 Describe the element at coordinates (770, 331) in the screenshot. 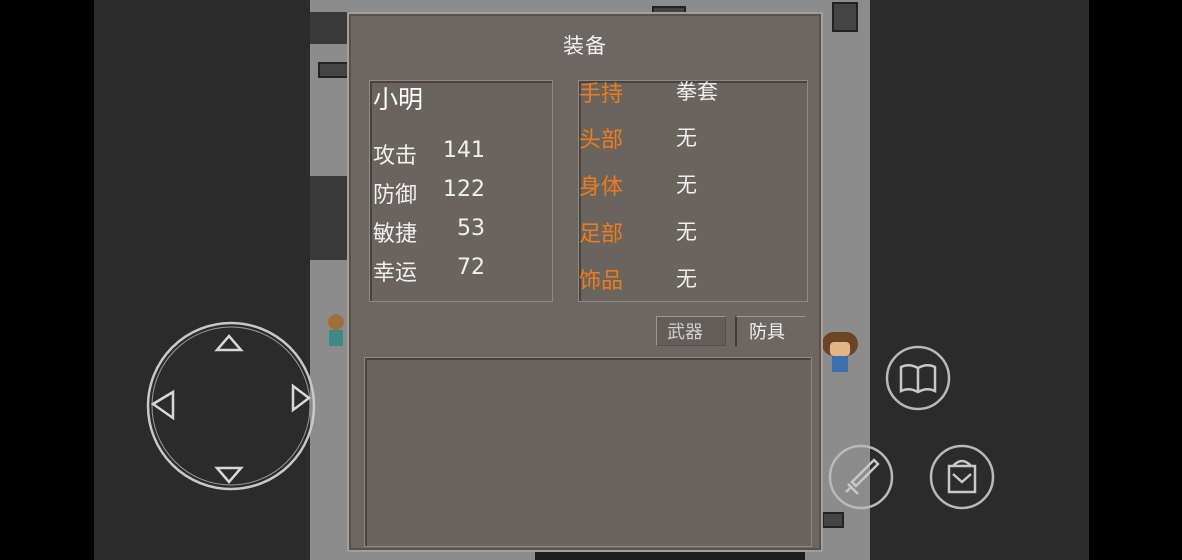

I see `tab-armor: 防具` at that location.